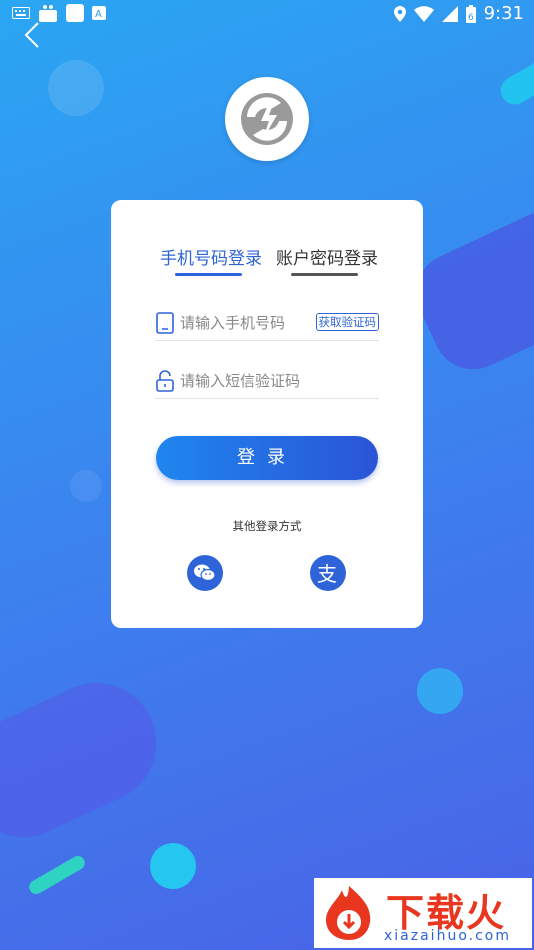 The height and width of the screenshot is (950, 534). Describe the element at coordinates (165, 381) in the screenshot. I see `lock-icon` at that location.